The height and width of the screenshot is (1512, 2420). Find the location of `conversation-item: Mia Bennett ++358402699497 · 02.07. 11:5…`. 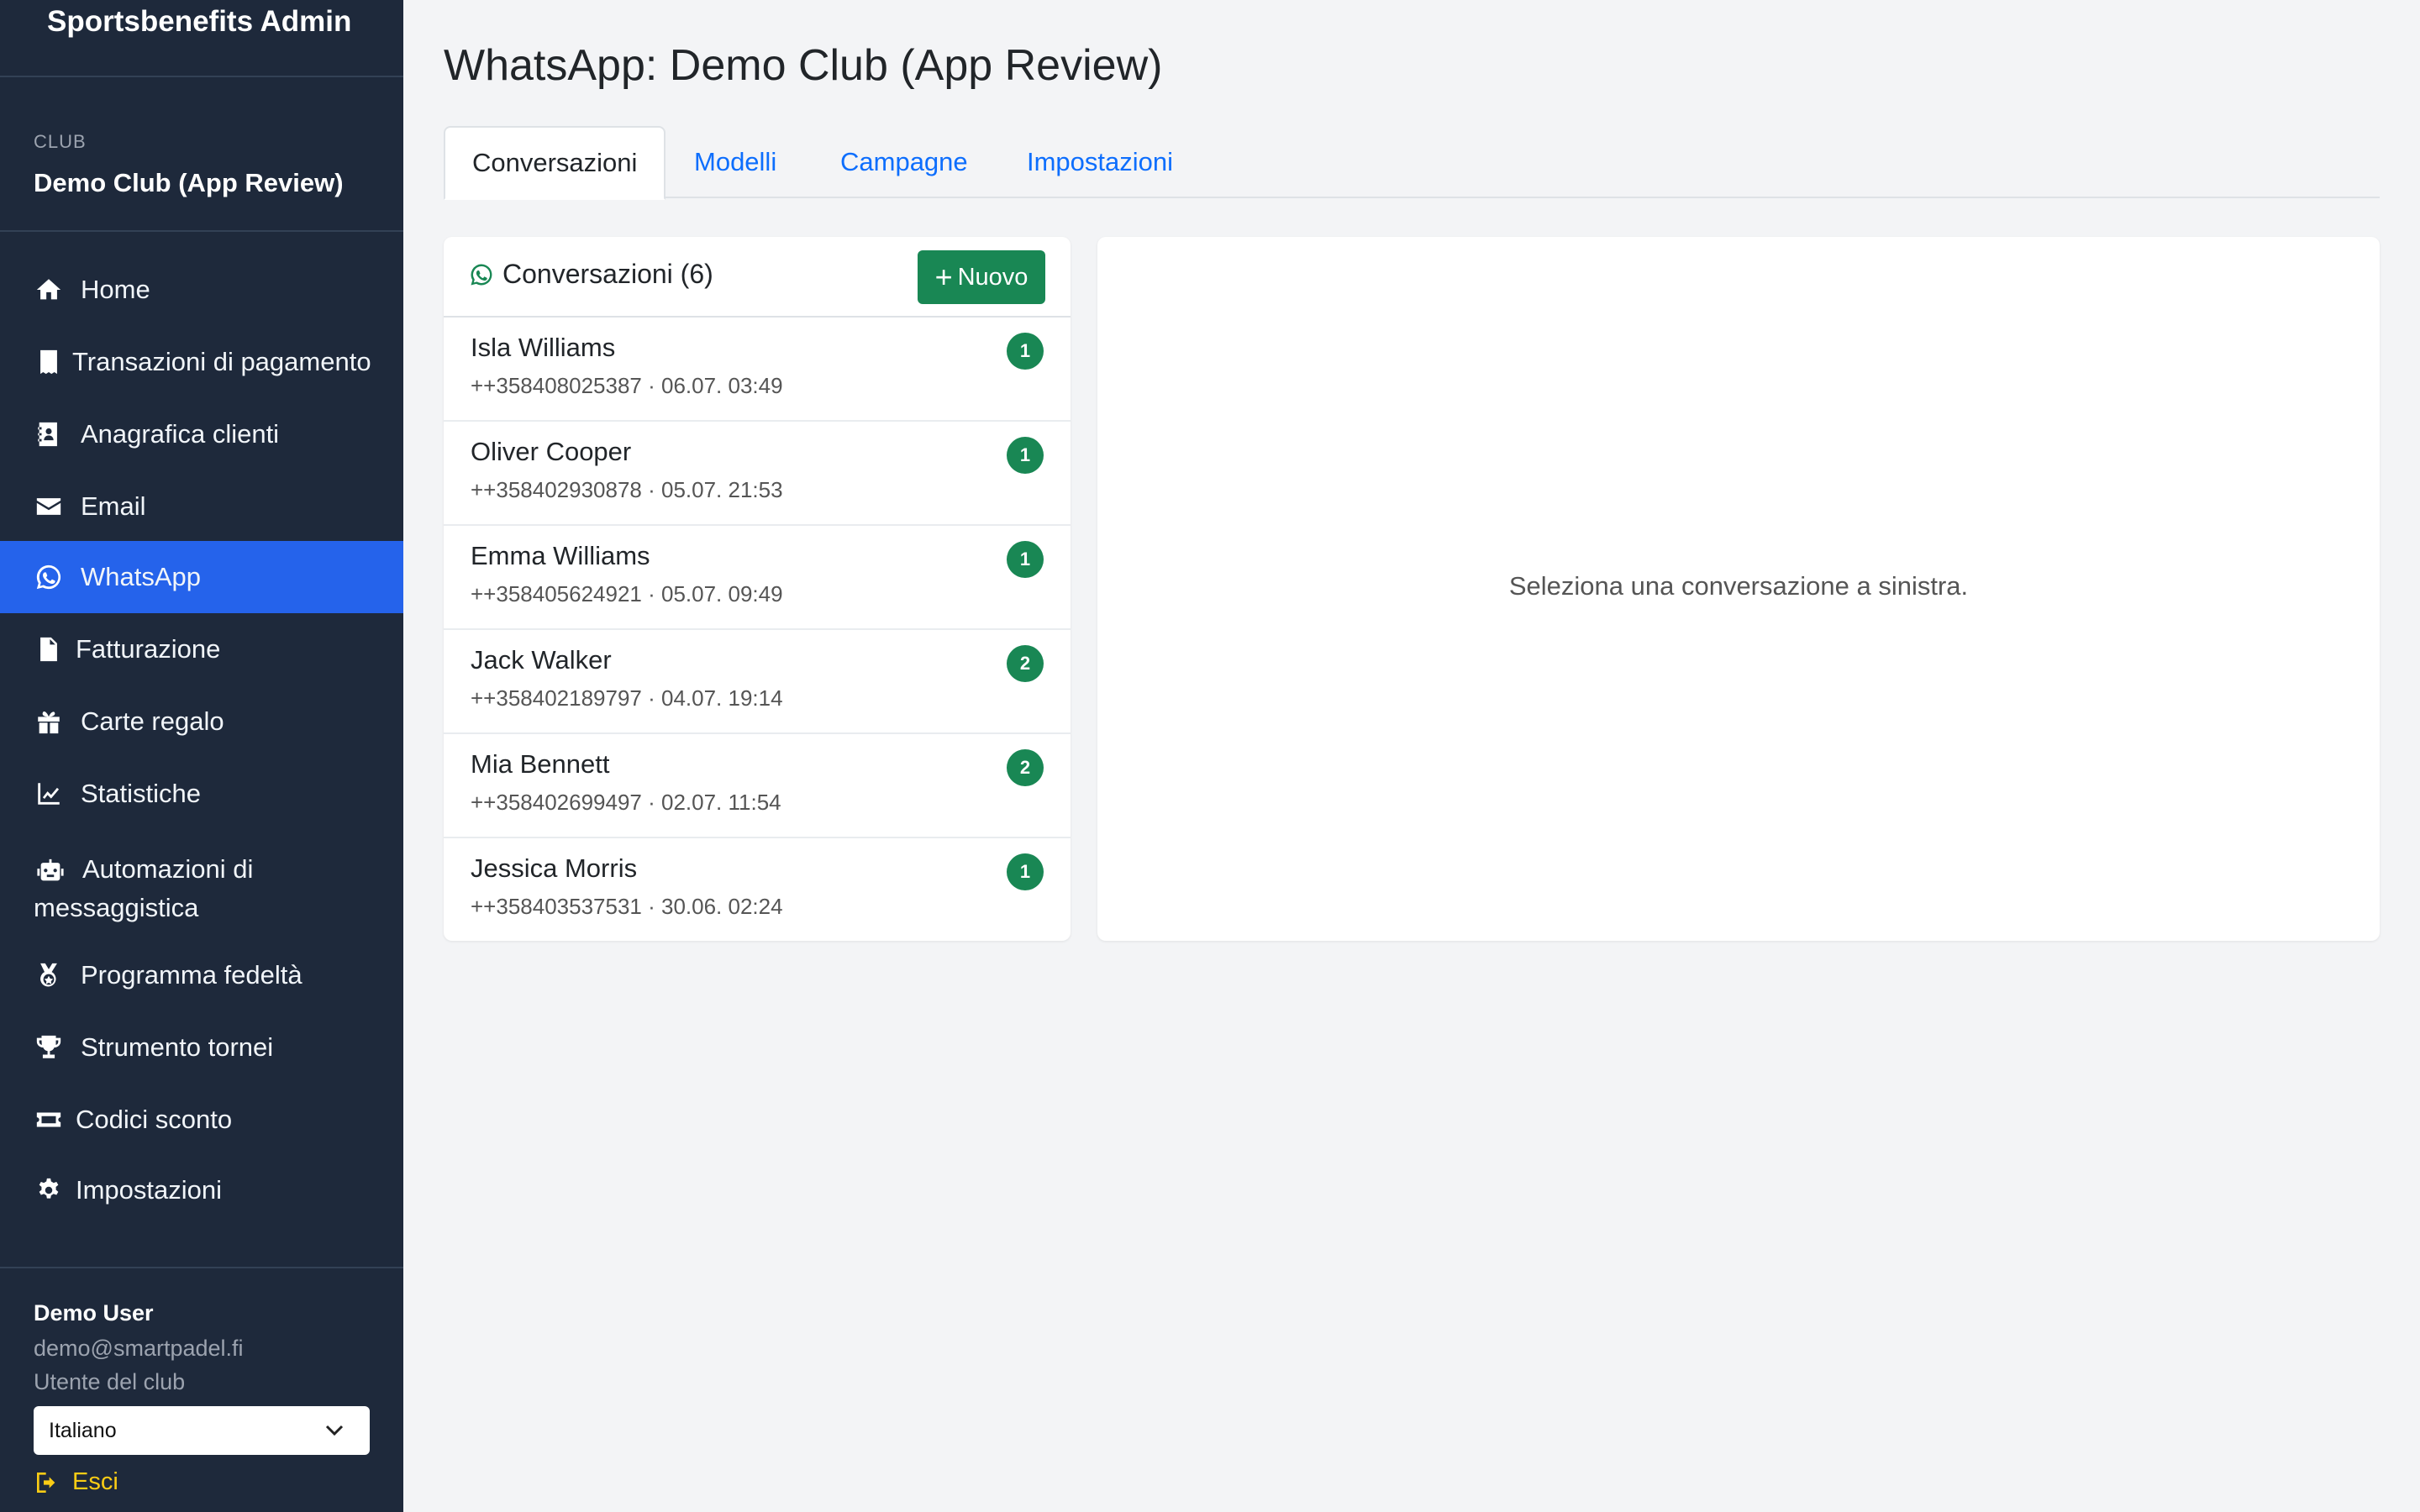

conversation-item: Mia Bennett ++358402699497 · 02.07. 11:5… is located at coordinates (757, 786).